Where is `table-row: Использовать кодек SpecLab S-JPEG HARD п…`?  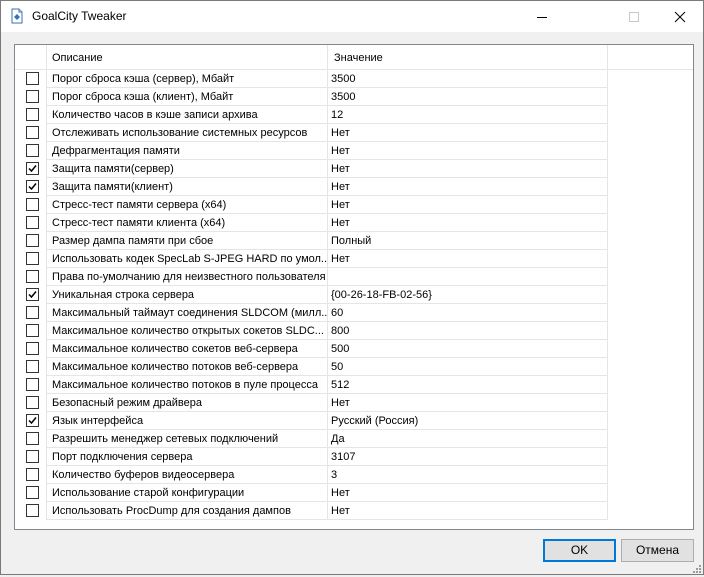 table-row: Использовать кодек SpecLab S-JPEG HARD п… is located at coordinates (354, 259).